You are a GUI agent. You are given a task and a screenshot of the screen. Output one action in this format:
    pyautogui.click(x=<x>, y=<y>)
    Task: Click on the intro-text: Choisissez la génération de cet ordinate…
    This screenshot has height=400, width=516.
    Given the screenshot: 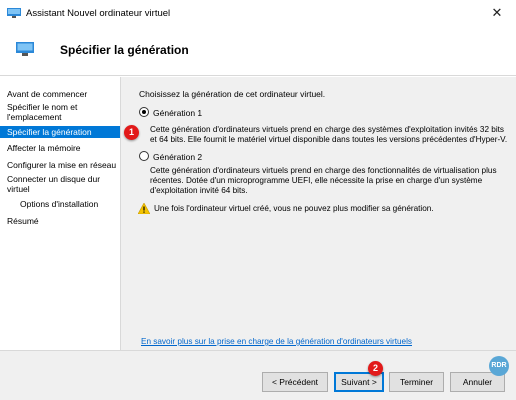 What is the action you would take?
    pyautogui.click(x=232, y=94)
    